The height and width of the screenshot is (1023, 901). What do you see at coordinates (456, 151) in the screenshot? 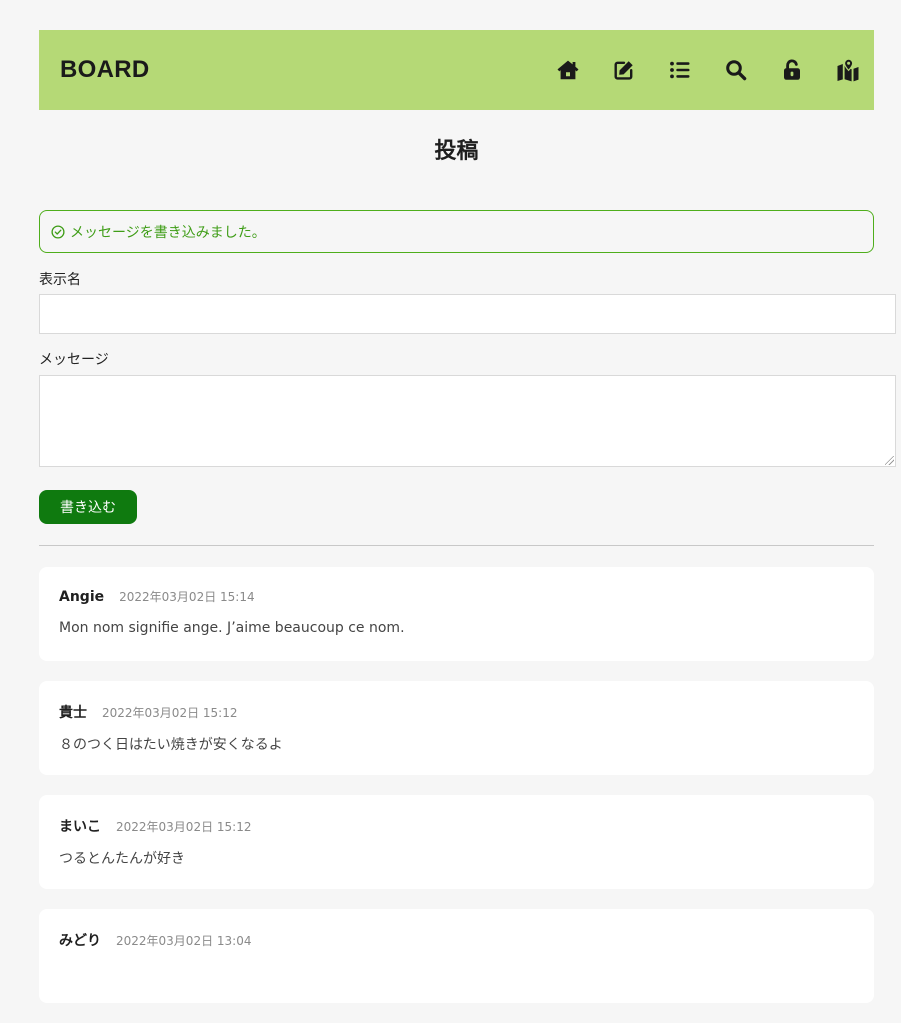
I see `page-title: 投稿` at bounding box center [456, 151].